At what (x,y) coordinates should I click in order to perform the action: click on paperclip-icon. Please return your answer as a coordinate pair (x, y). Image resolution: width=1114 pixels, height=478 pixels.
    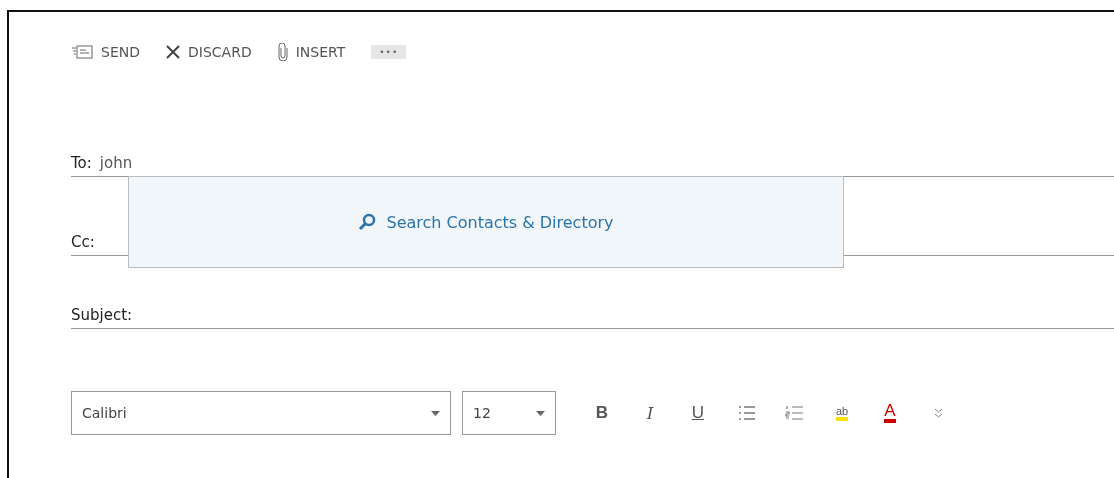
    Looking at the image, I should click on (282, 52).